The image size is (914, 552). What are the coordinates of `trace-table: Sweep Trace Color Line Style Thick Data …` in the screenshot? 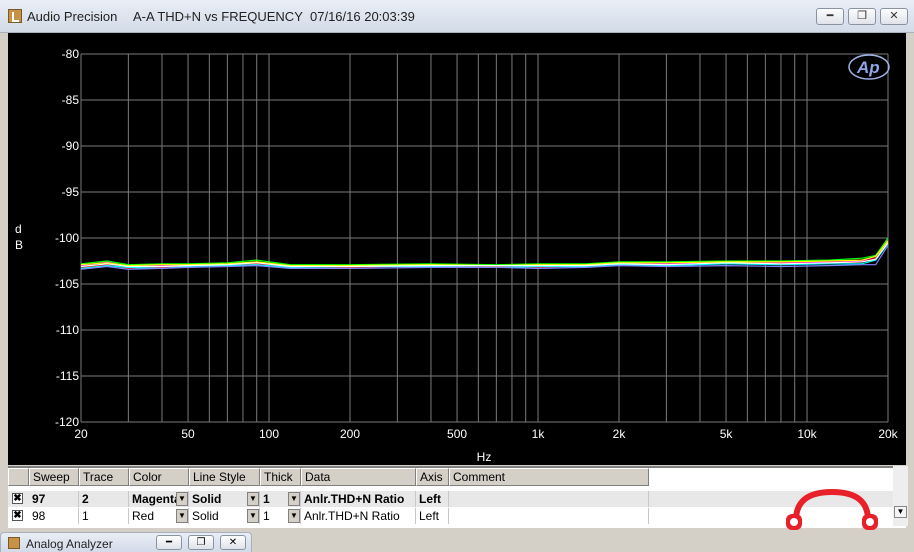 It's located at (457, 497).